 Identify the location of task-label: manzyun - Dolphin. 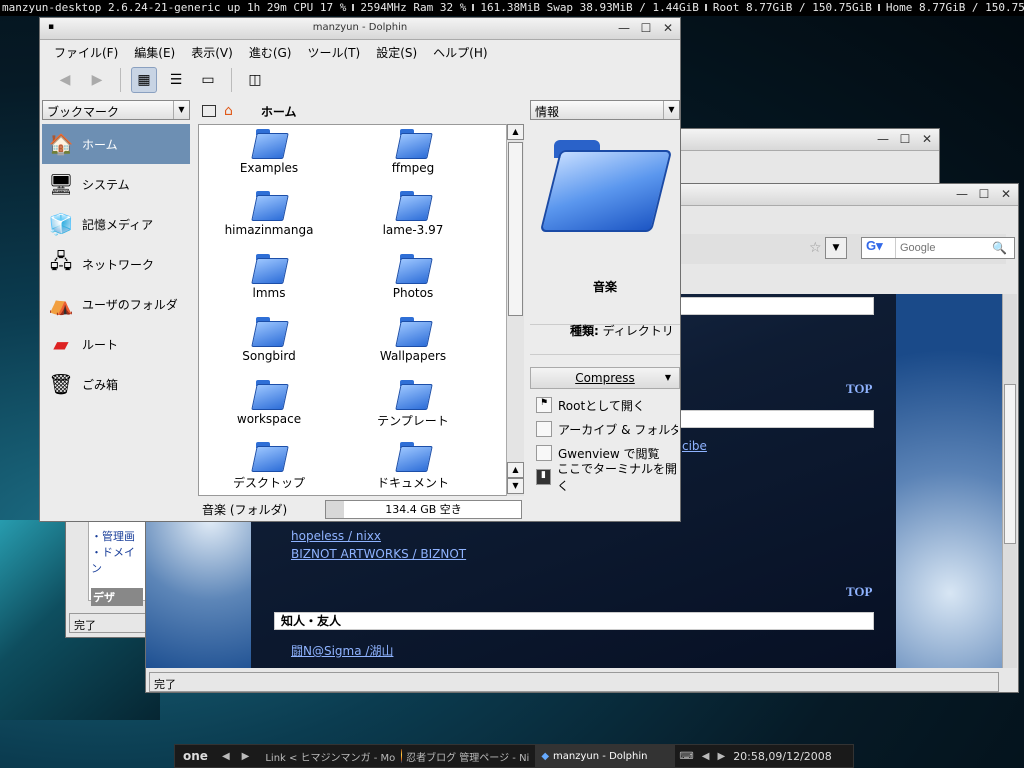
(600, 756).